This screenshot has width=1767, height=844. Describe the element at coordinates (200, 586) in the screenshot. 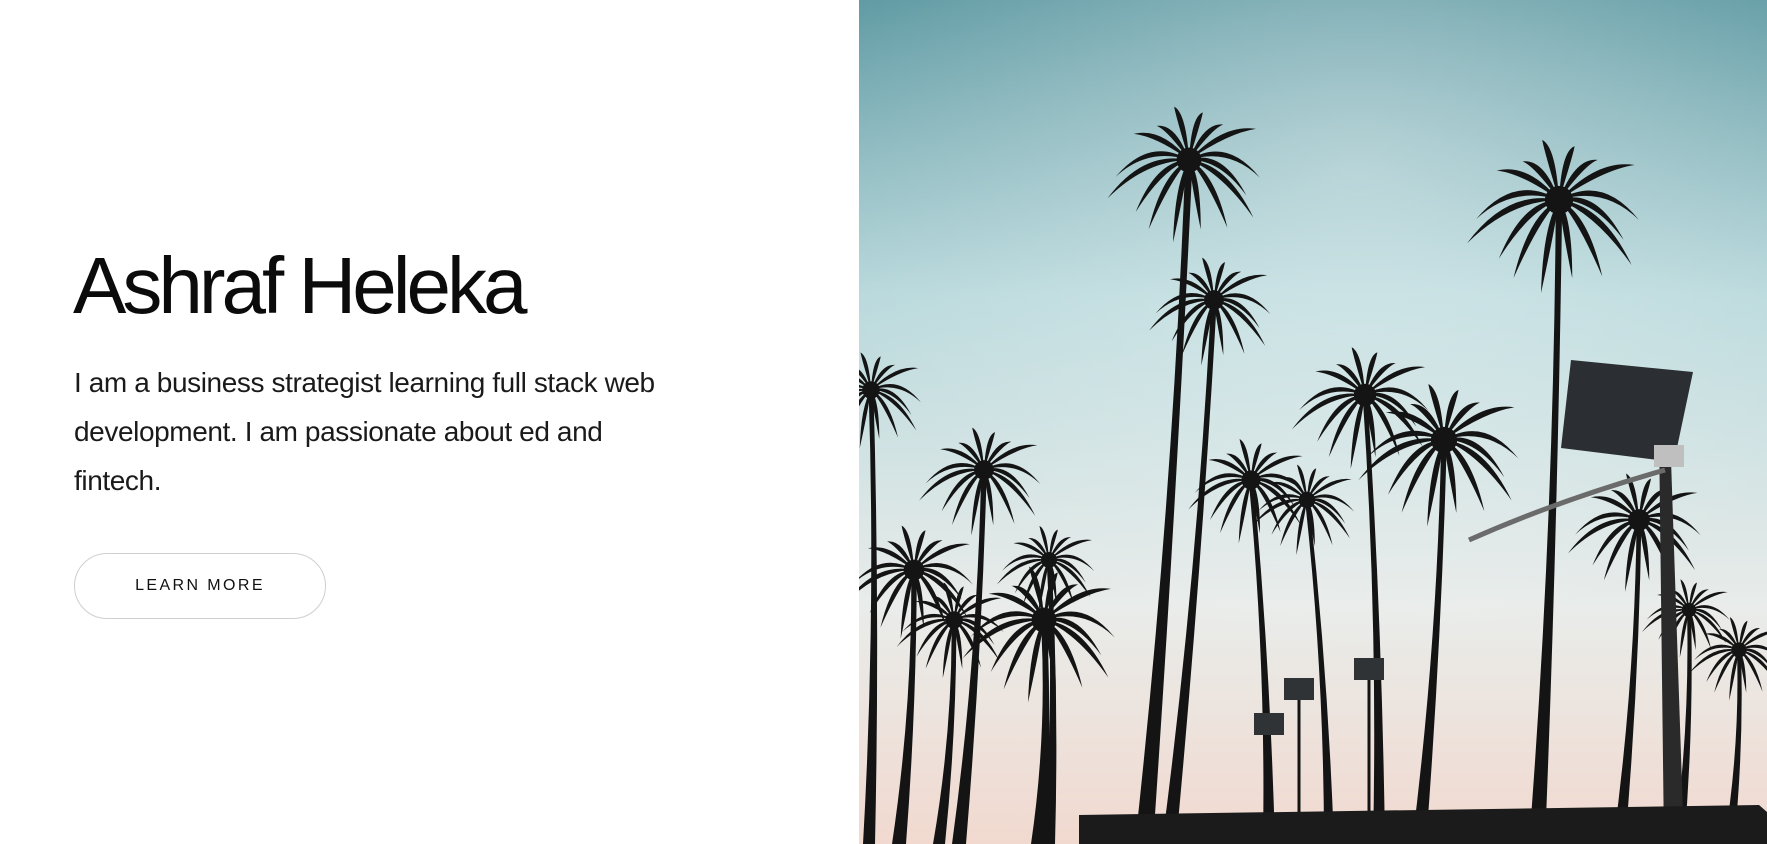

I see `learn-more-button: LEARN MORE` at that location.